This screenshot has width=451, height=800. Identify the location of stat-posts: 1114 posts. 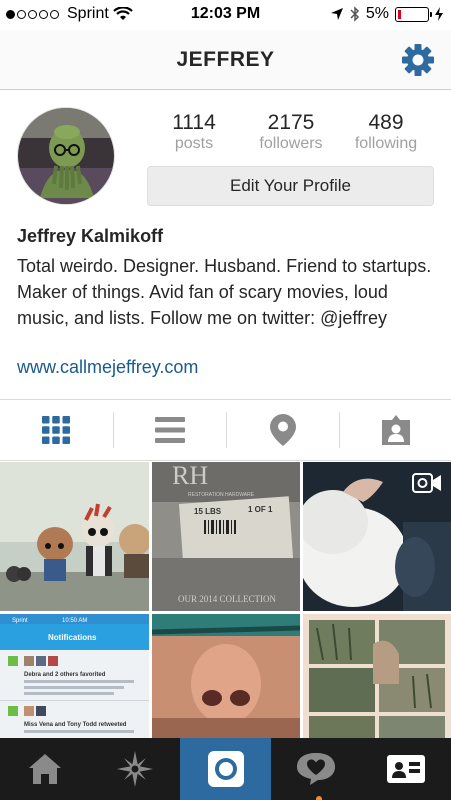
(194, 133).